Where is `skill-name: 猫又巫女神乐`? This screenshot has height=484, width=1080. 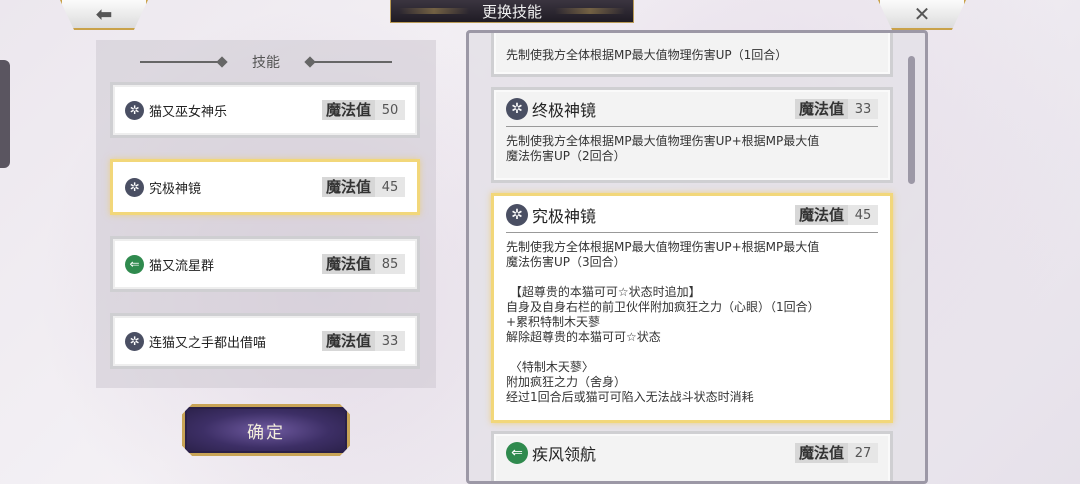 skill-name: 猫又巫女神乐 is located at coordinates (188, 112).